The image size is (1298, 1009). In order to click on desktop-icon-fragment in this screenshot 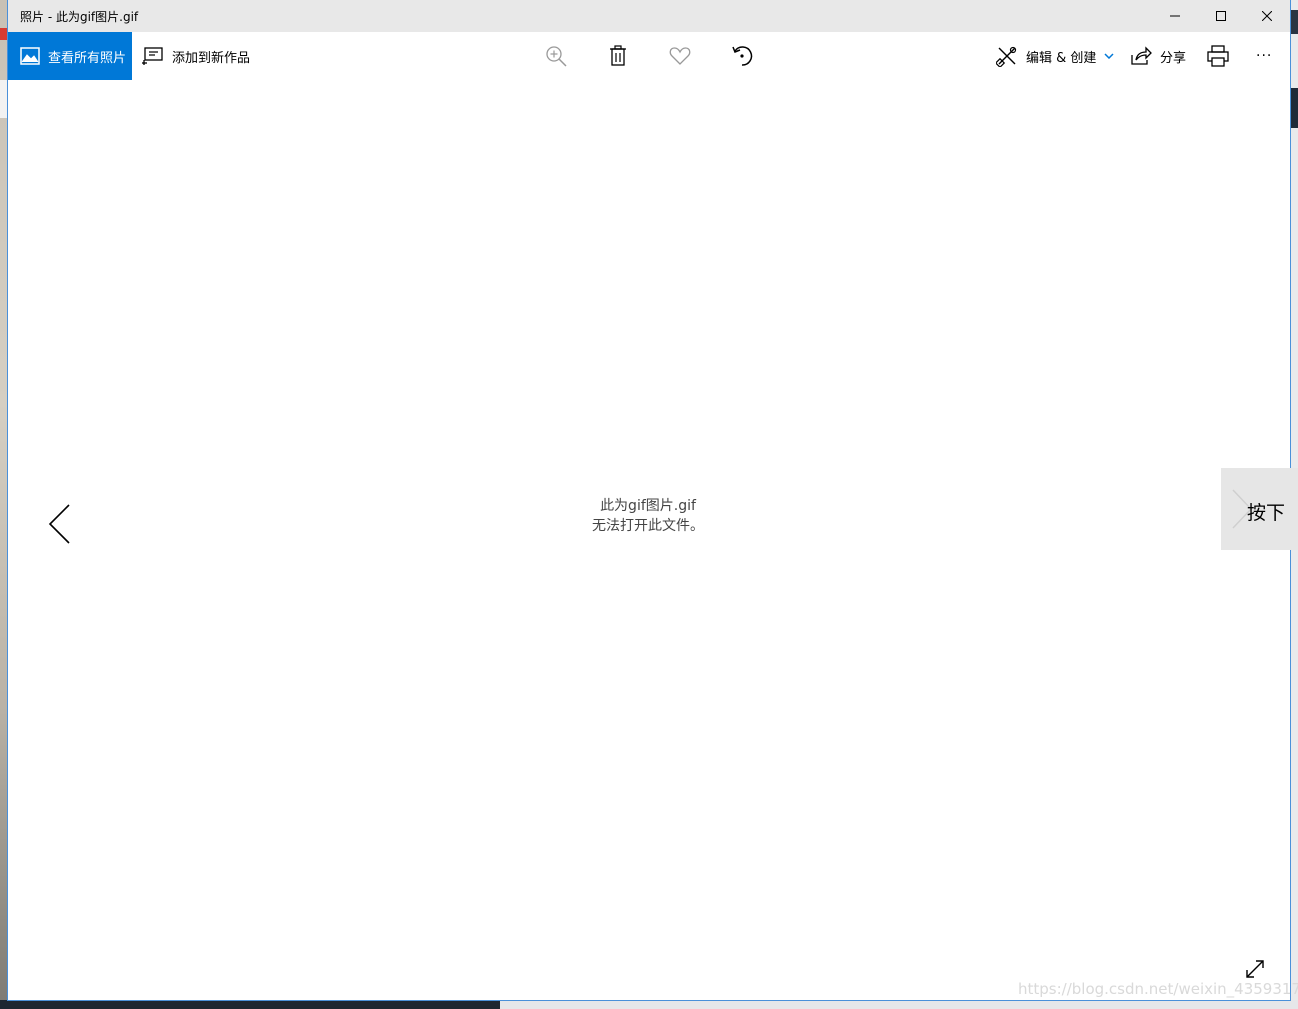, I will do `click(4, 34)`.